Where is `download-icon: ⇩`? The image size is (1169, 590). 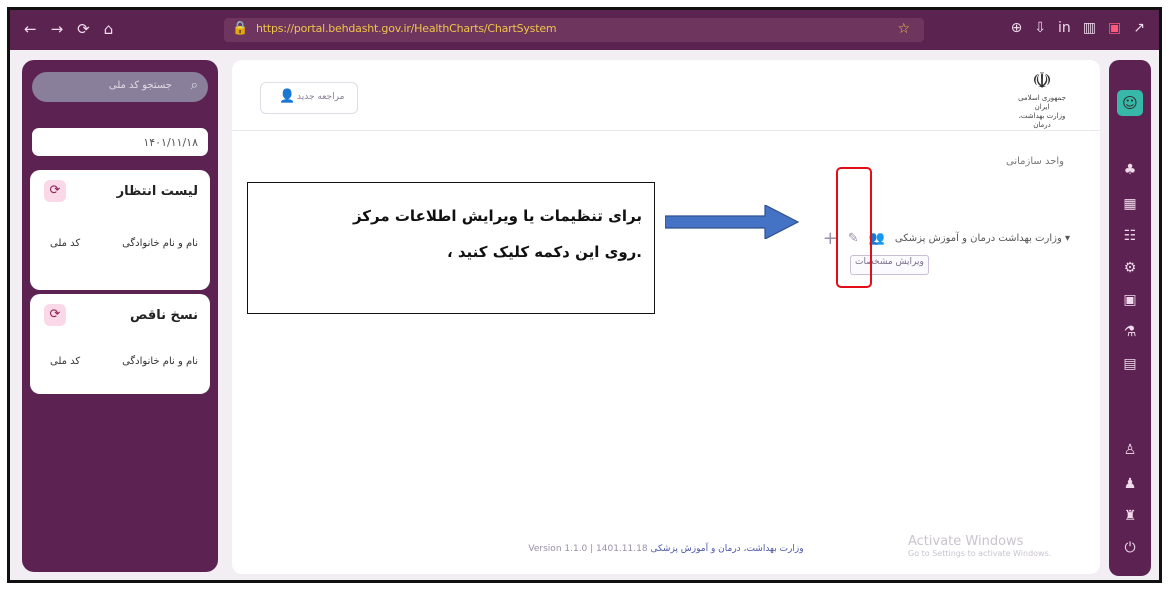
download-icon: ⇩ is located at coordinates (1040, 28).